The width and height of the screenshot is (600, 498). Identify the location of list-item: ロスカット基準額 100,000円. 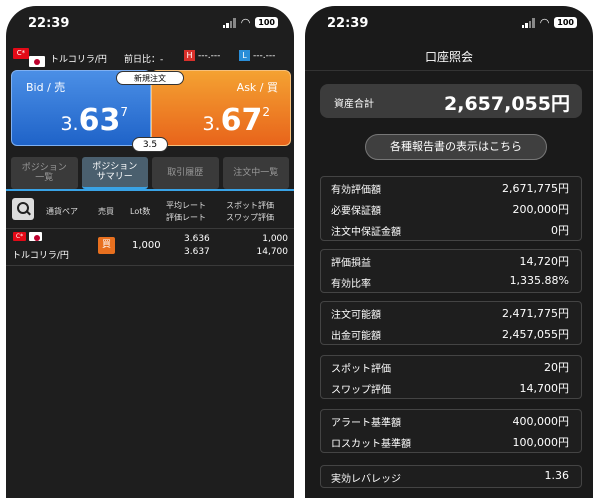
(451, 441).